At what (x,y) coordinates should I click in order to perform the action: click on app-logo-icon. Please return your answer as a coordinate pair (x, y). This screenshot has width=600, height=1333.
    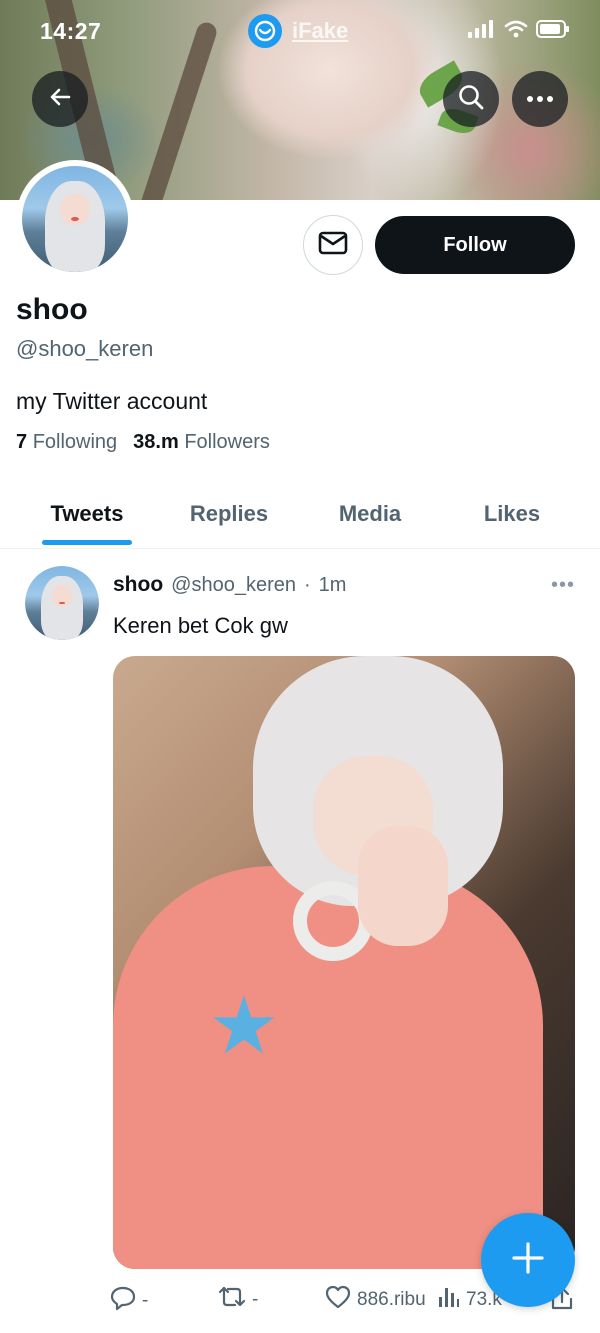
    Looking at the image, I should click on (265, 31).